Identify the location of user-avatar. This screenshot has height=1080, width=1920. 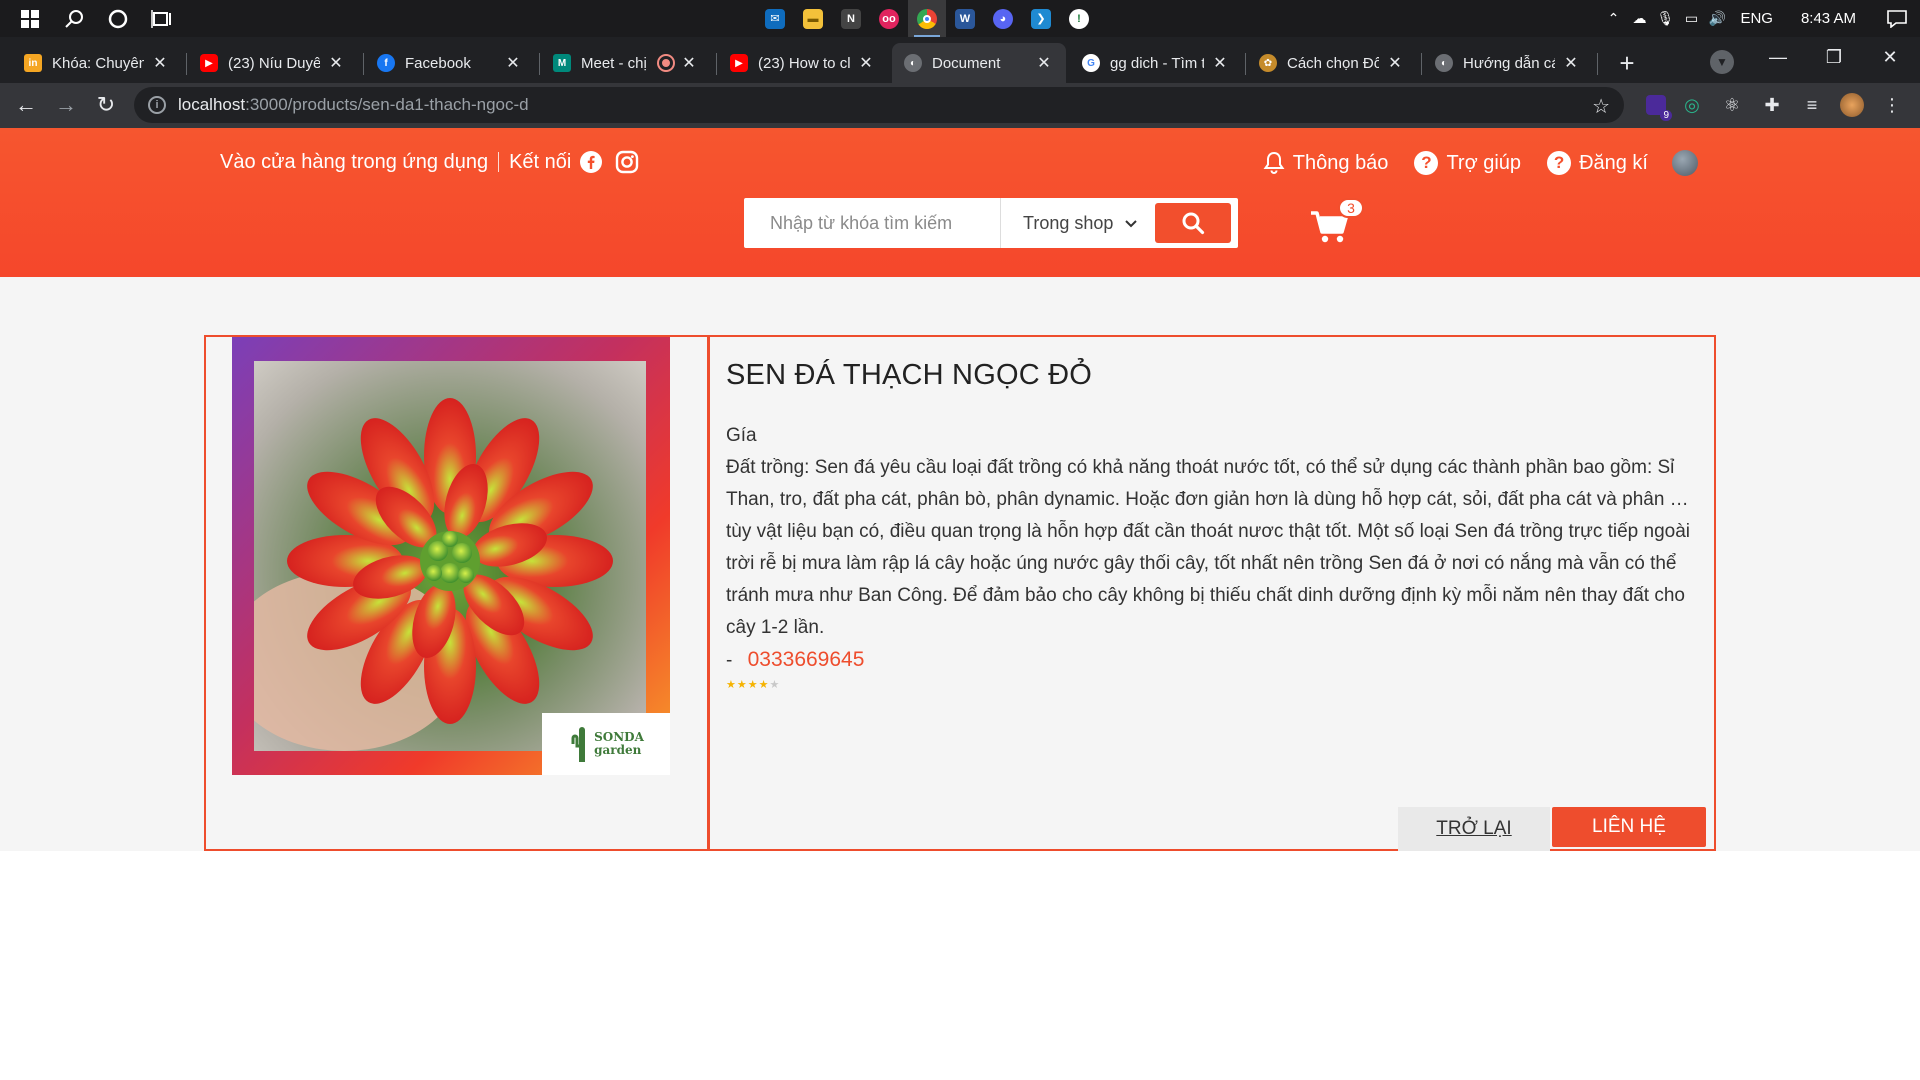
(1685, 163).